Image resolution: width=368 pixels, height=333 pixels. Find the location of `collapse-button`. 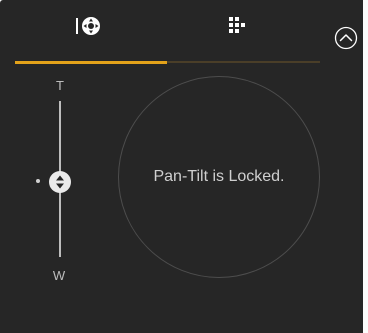

collapse-button is located at coordinates (346, 38).